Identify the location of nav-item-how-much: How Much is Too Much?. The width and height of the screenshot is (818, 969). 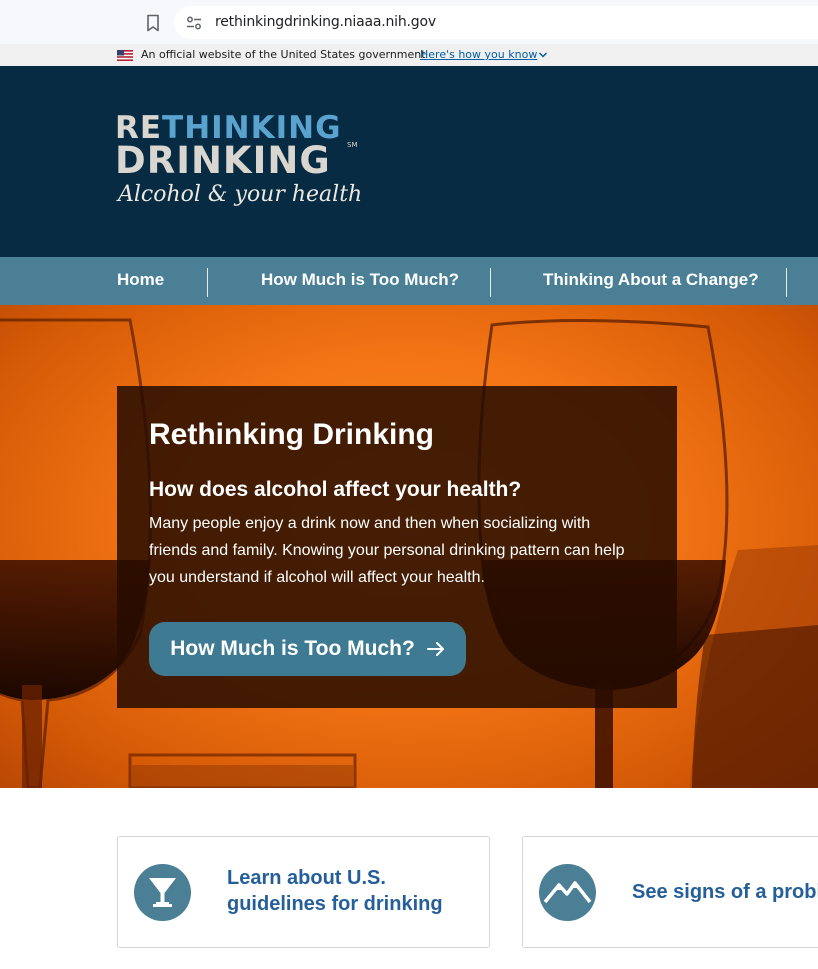
(360, 281).